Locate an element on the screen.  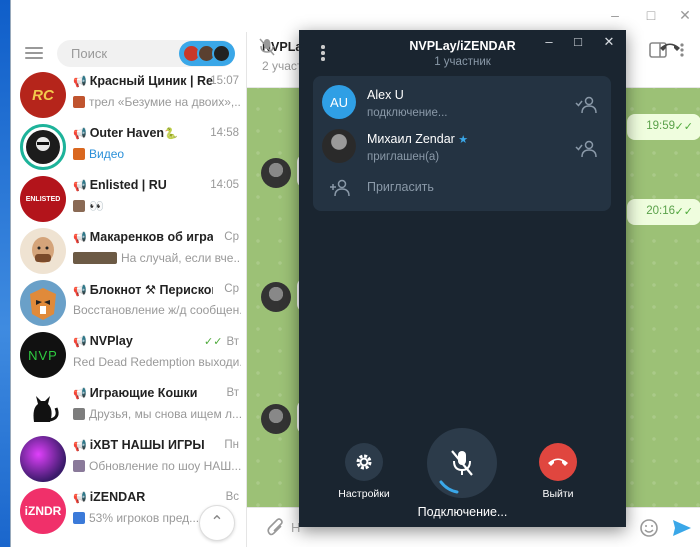
search-input: Поиск is located at coordinates (146, 53).